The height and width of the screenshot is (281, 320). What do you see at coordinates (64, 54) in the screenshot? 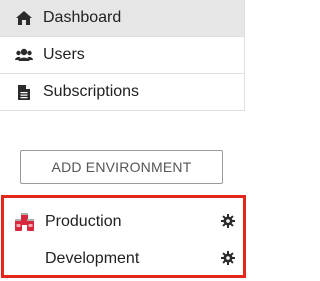
I see `sidebar-item-label: Users` at bounding box center [64, 54].